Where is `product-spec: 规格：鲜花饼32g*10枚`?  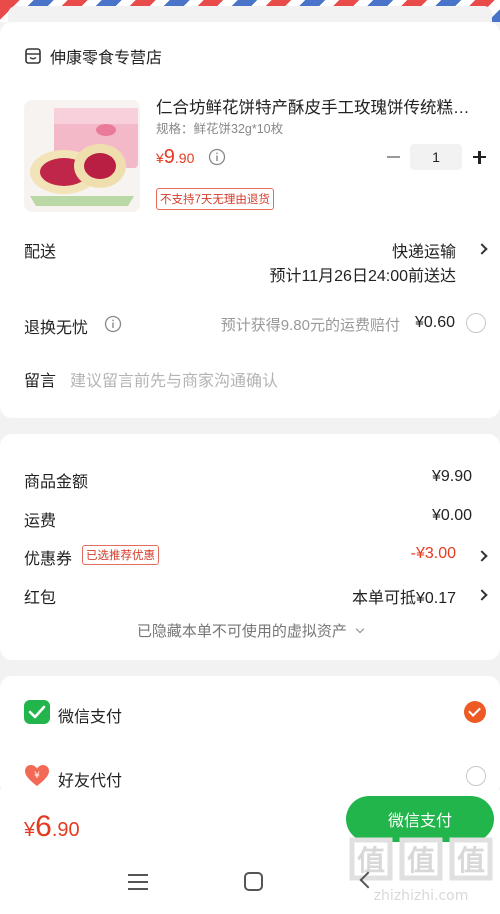 product-spec: 规格：鲜花饼32g*10枚 is located at coordinates (219, 127).